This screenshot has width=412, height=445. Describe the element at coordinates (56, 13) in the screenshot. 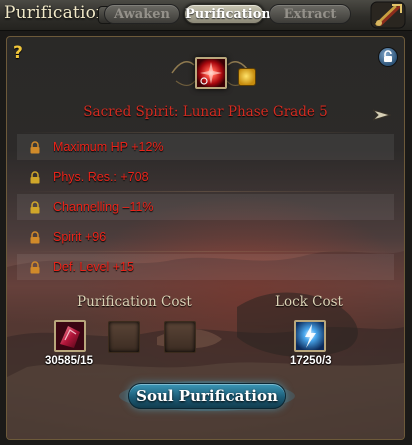

I see `window-title: Purification` at that location.